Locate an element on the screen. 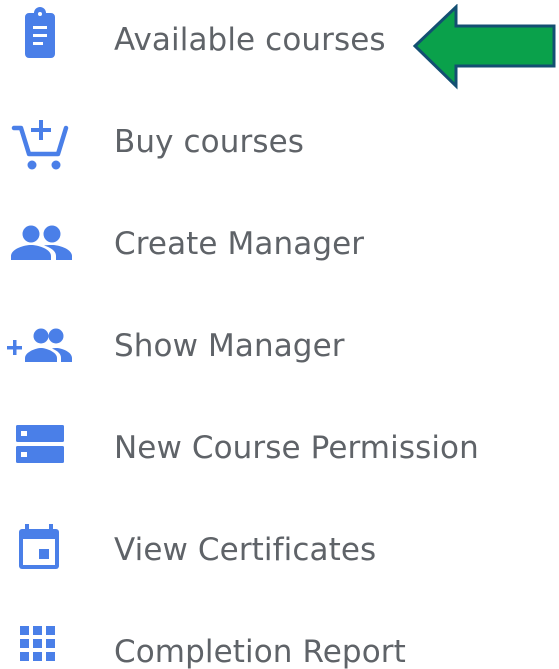 Image resolution: width=559 pixels, height=669 pixels. calendar-icon is located at coordinates (42, 550).